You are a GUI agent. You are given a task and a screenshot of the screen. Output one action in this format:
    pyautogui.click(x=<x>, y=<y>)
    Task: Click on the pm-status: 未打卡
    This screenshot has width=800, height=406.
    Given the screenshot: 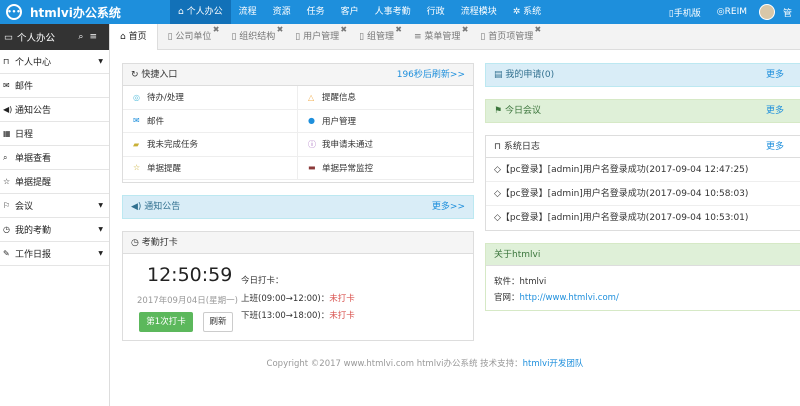 What is the action you would take?
    pyautogui.click(x=342, y=316)
    